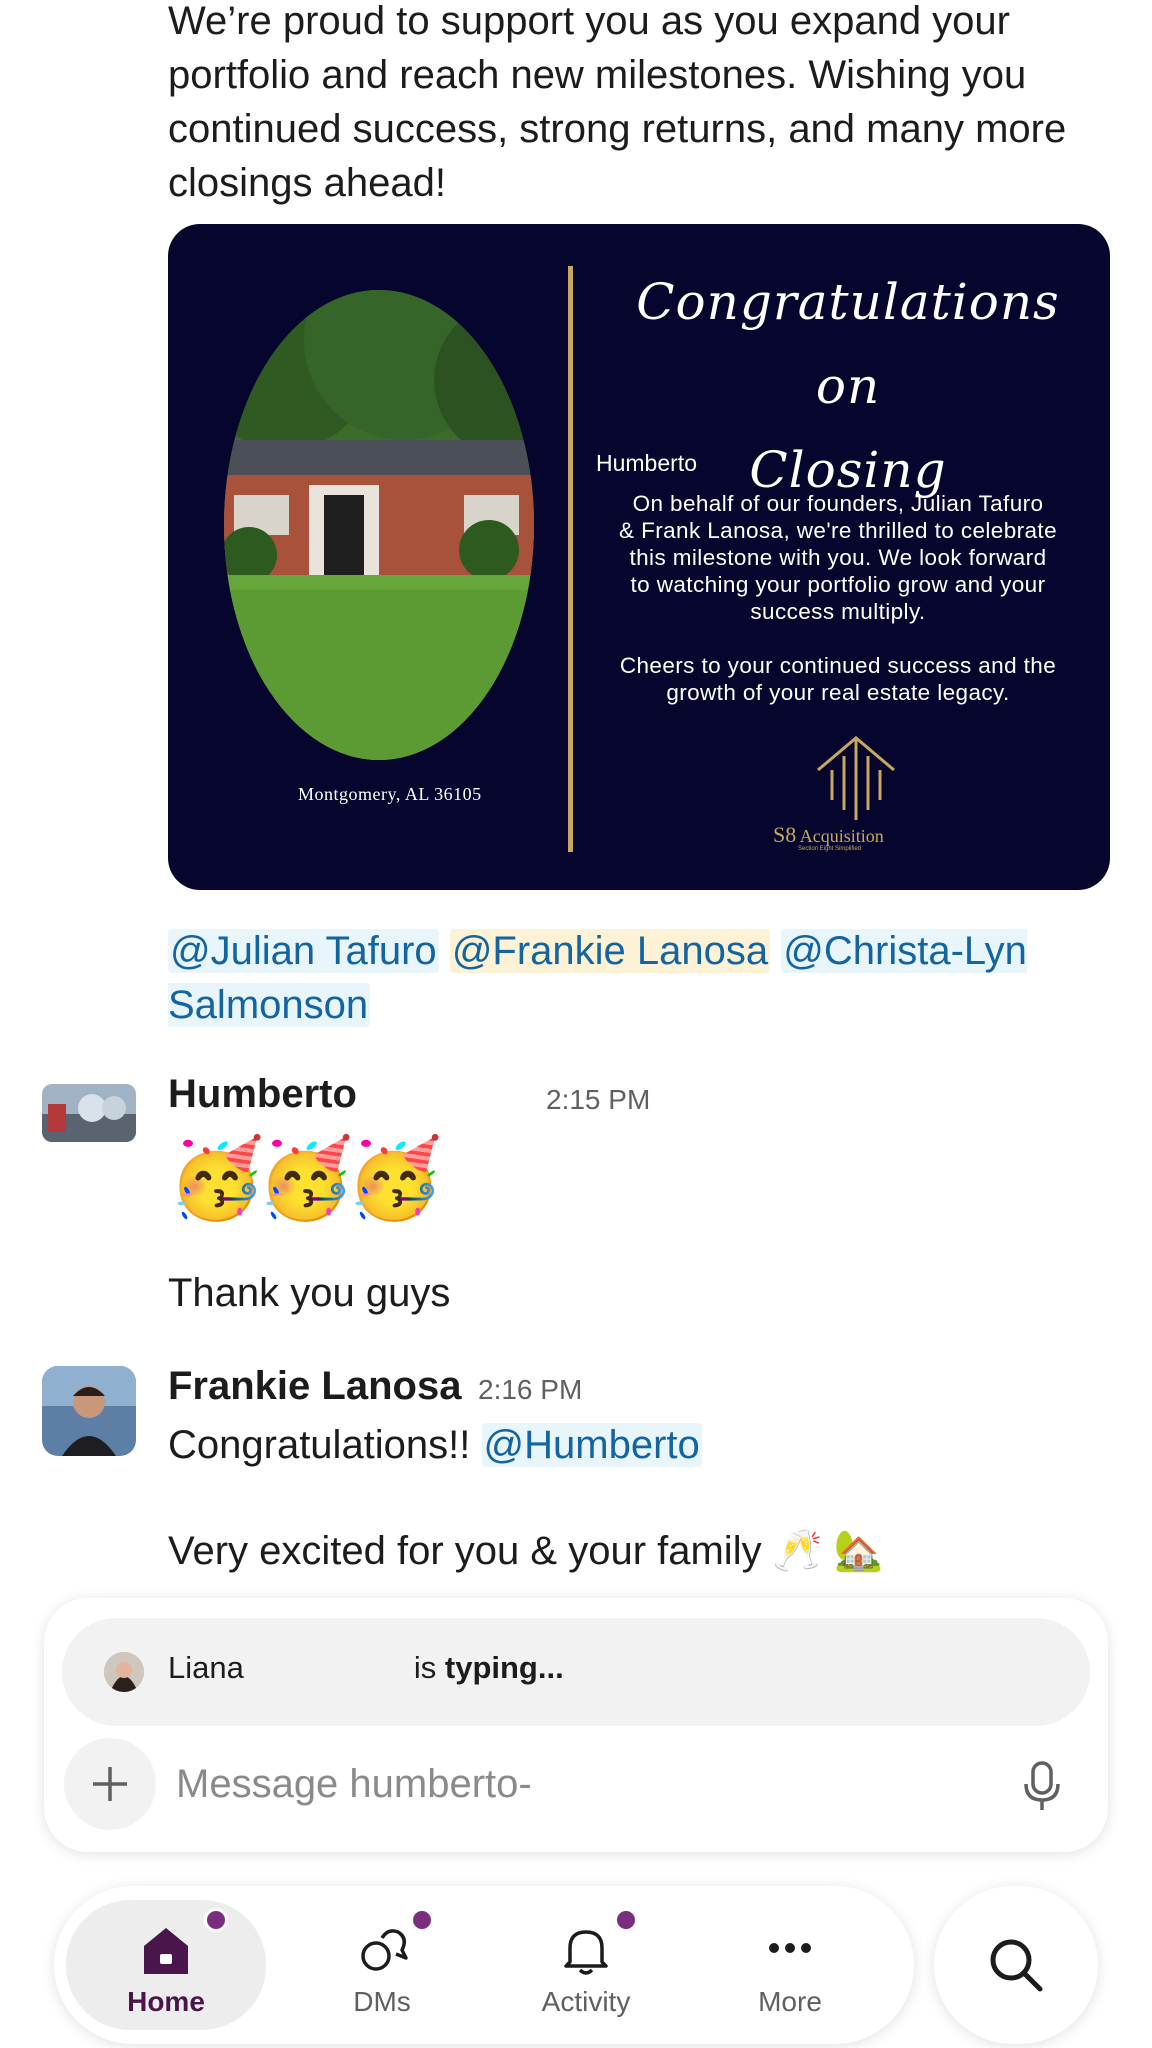  What do you see at coordinates (586, 2001) in the screenshot?
I see `tab-label: Activity` at bounding box center [586, 2001].